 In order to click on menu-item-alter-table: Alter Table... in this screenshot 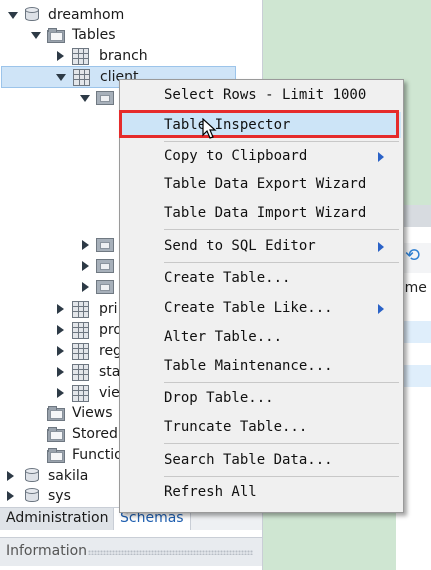, I will do `click(261, 337)`.